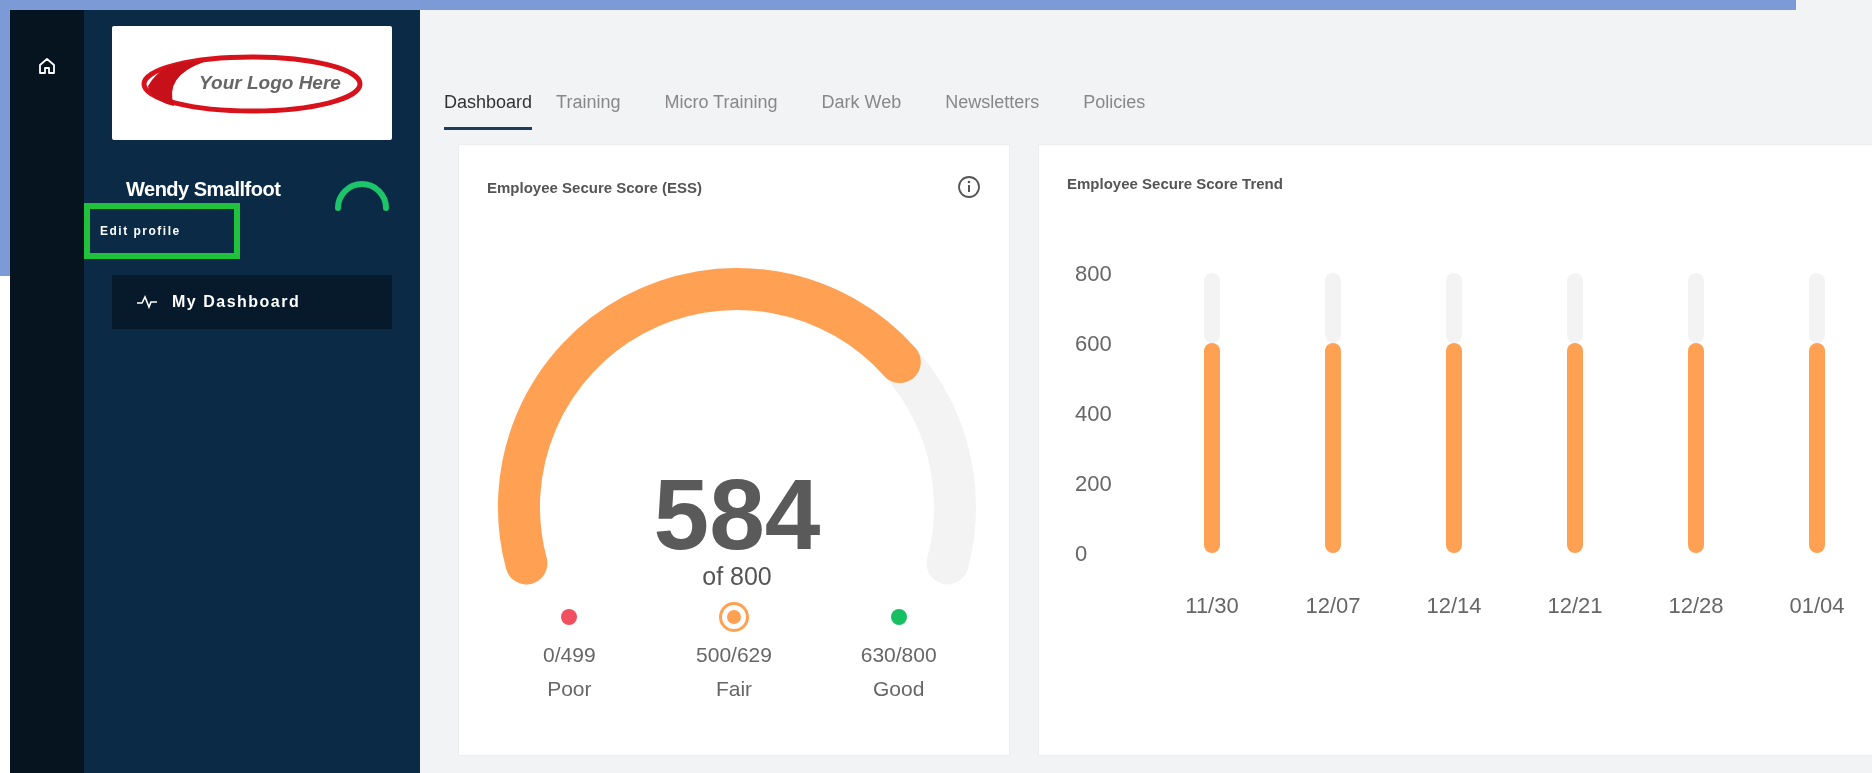  What do you see at coordinates (252, 302) in the screenshot?
I see `nav-item: My Dashboard` at bounding box center [252, 302].